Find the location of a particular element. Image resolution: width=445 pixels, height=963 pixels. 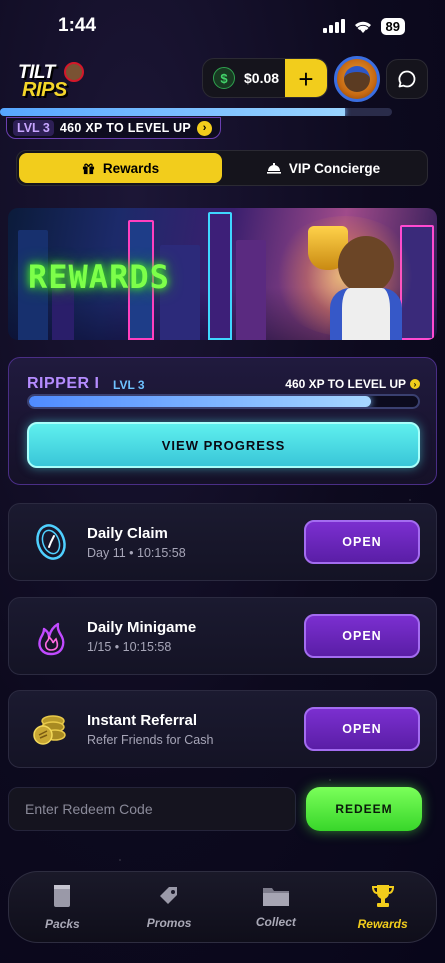

concierge-icon is located at coordinates (273, 168).